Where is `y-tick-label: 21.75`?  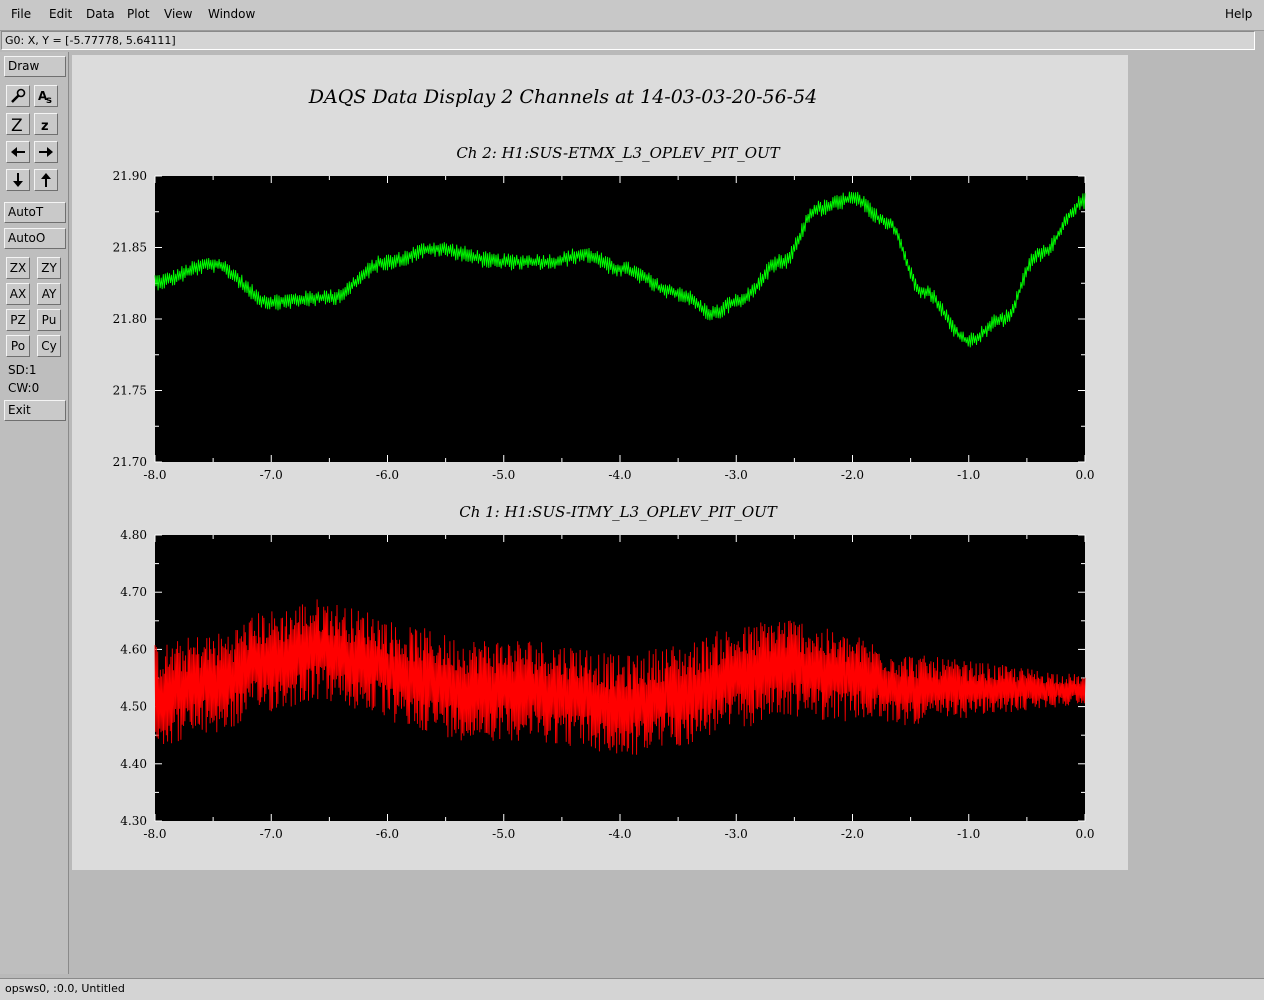
y-tick-label: 21.75 is located at coordinates (130, 391).